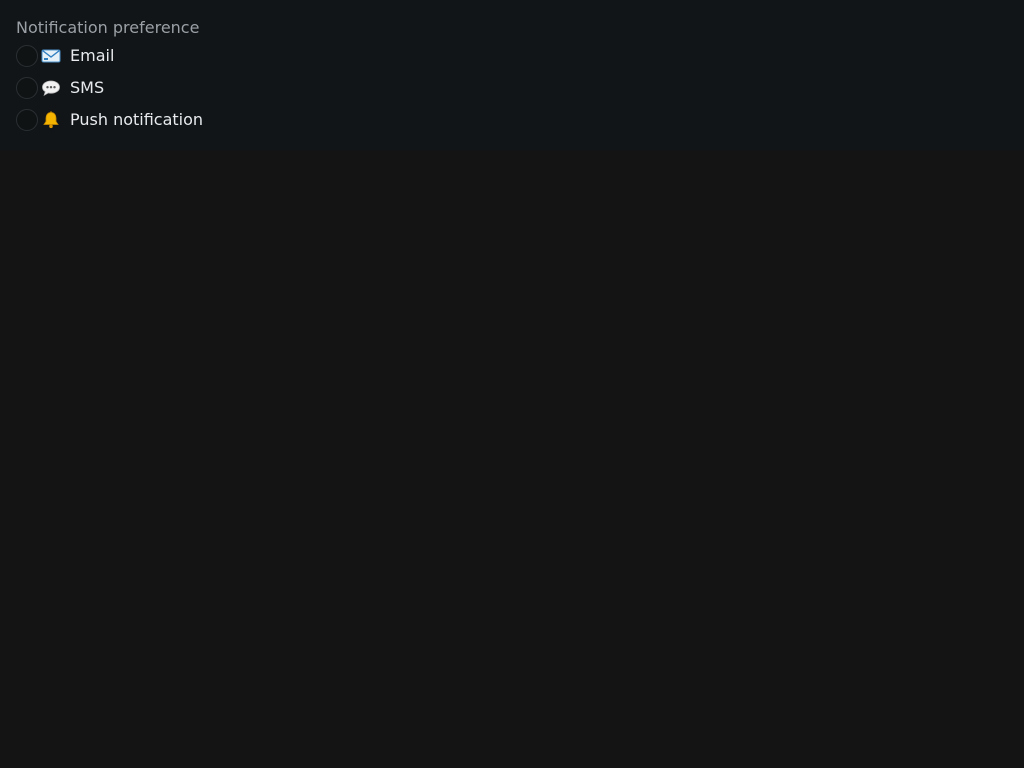 This screenshot has height=768, width=1024. I want to click on option-sms: SMS, so click(60, 88).